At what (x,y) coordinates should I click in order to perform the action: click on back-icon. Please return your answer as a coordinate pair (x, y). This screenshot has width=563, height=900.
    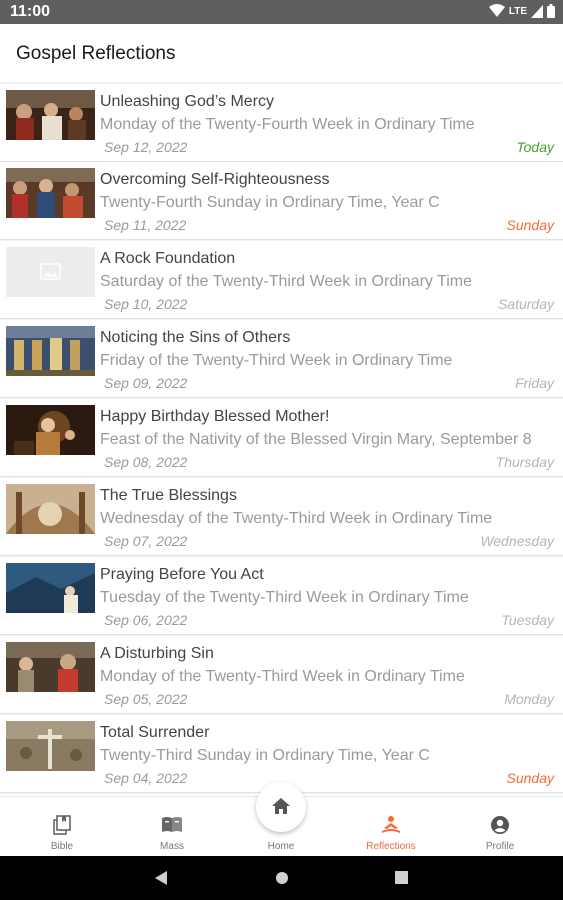
    Looking at the image, I should click on (161, 878).